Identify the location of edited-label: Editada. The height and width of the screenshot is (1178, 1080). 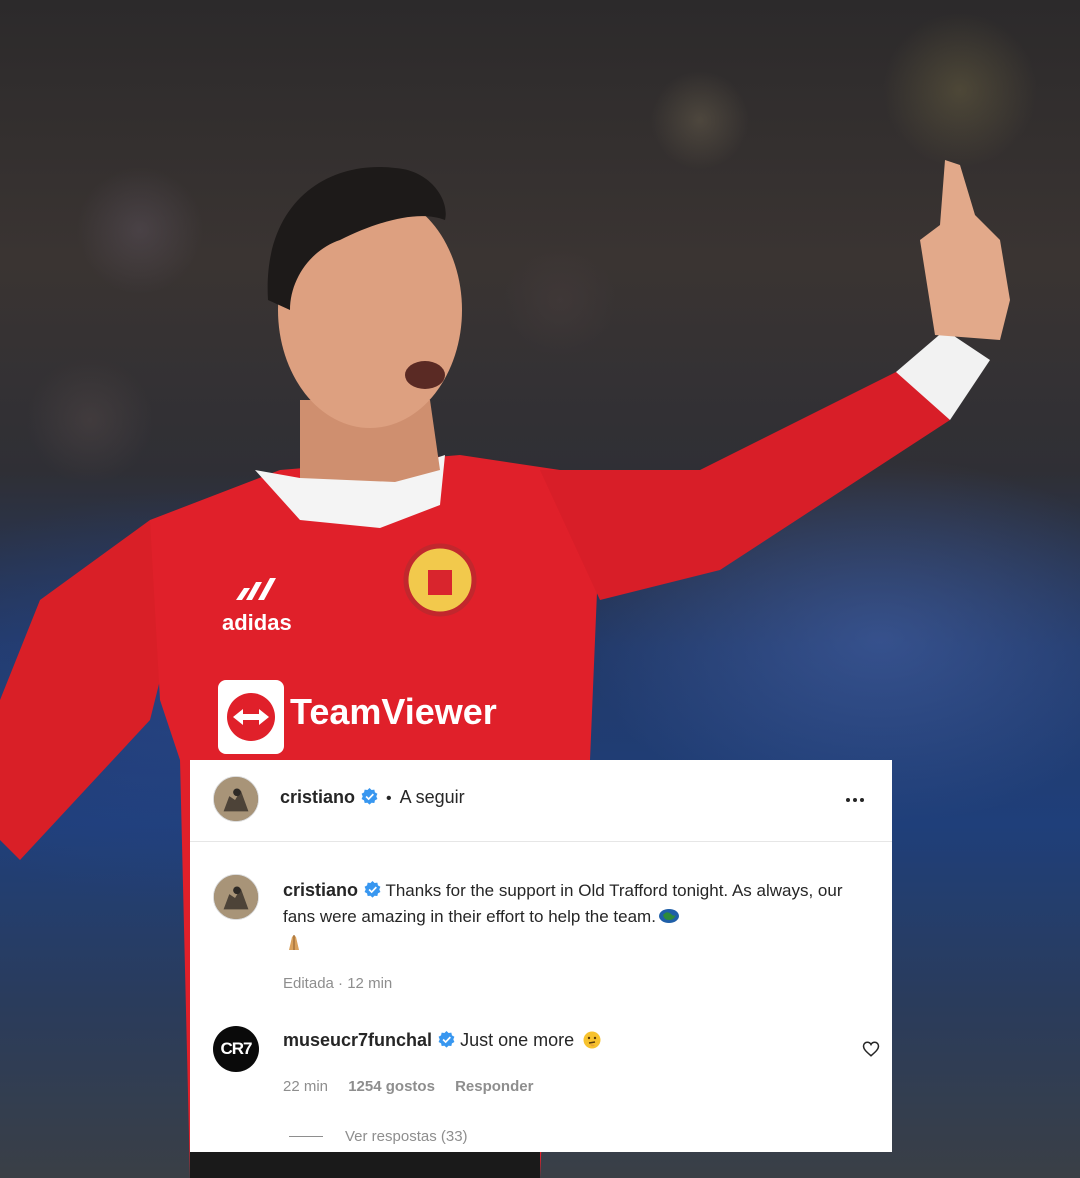
(308, 983).